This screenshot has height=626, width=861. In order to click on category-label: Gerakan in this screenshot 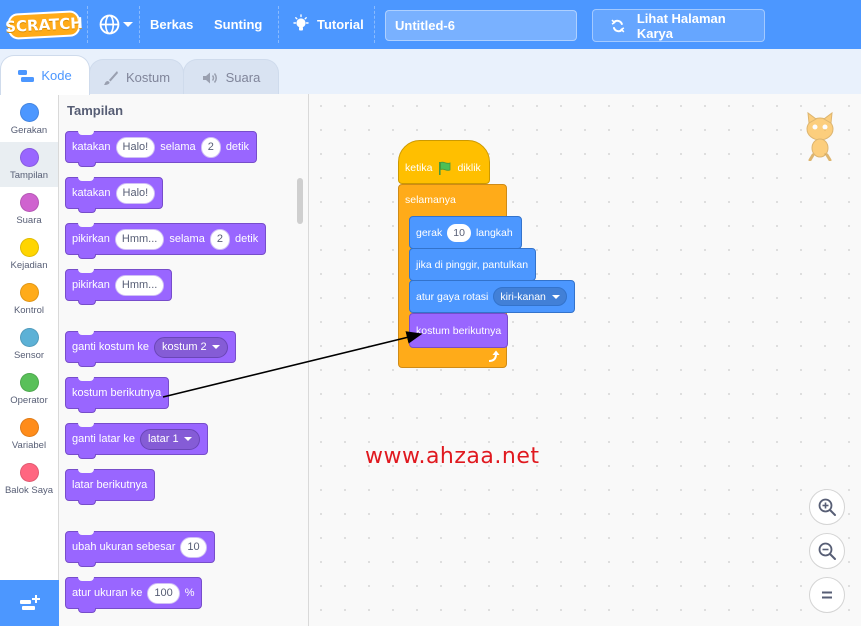, I will do `click(29, 130)`.